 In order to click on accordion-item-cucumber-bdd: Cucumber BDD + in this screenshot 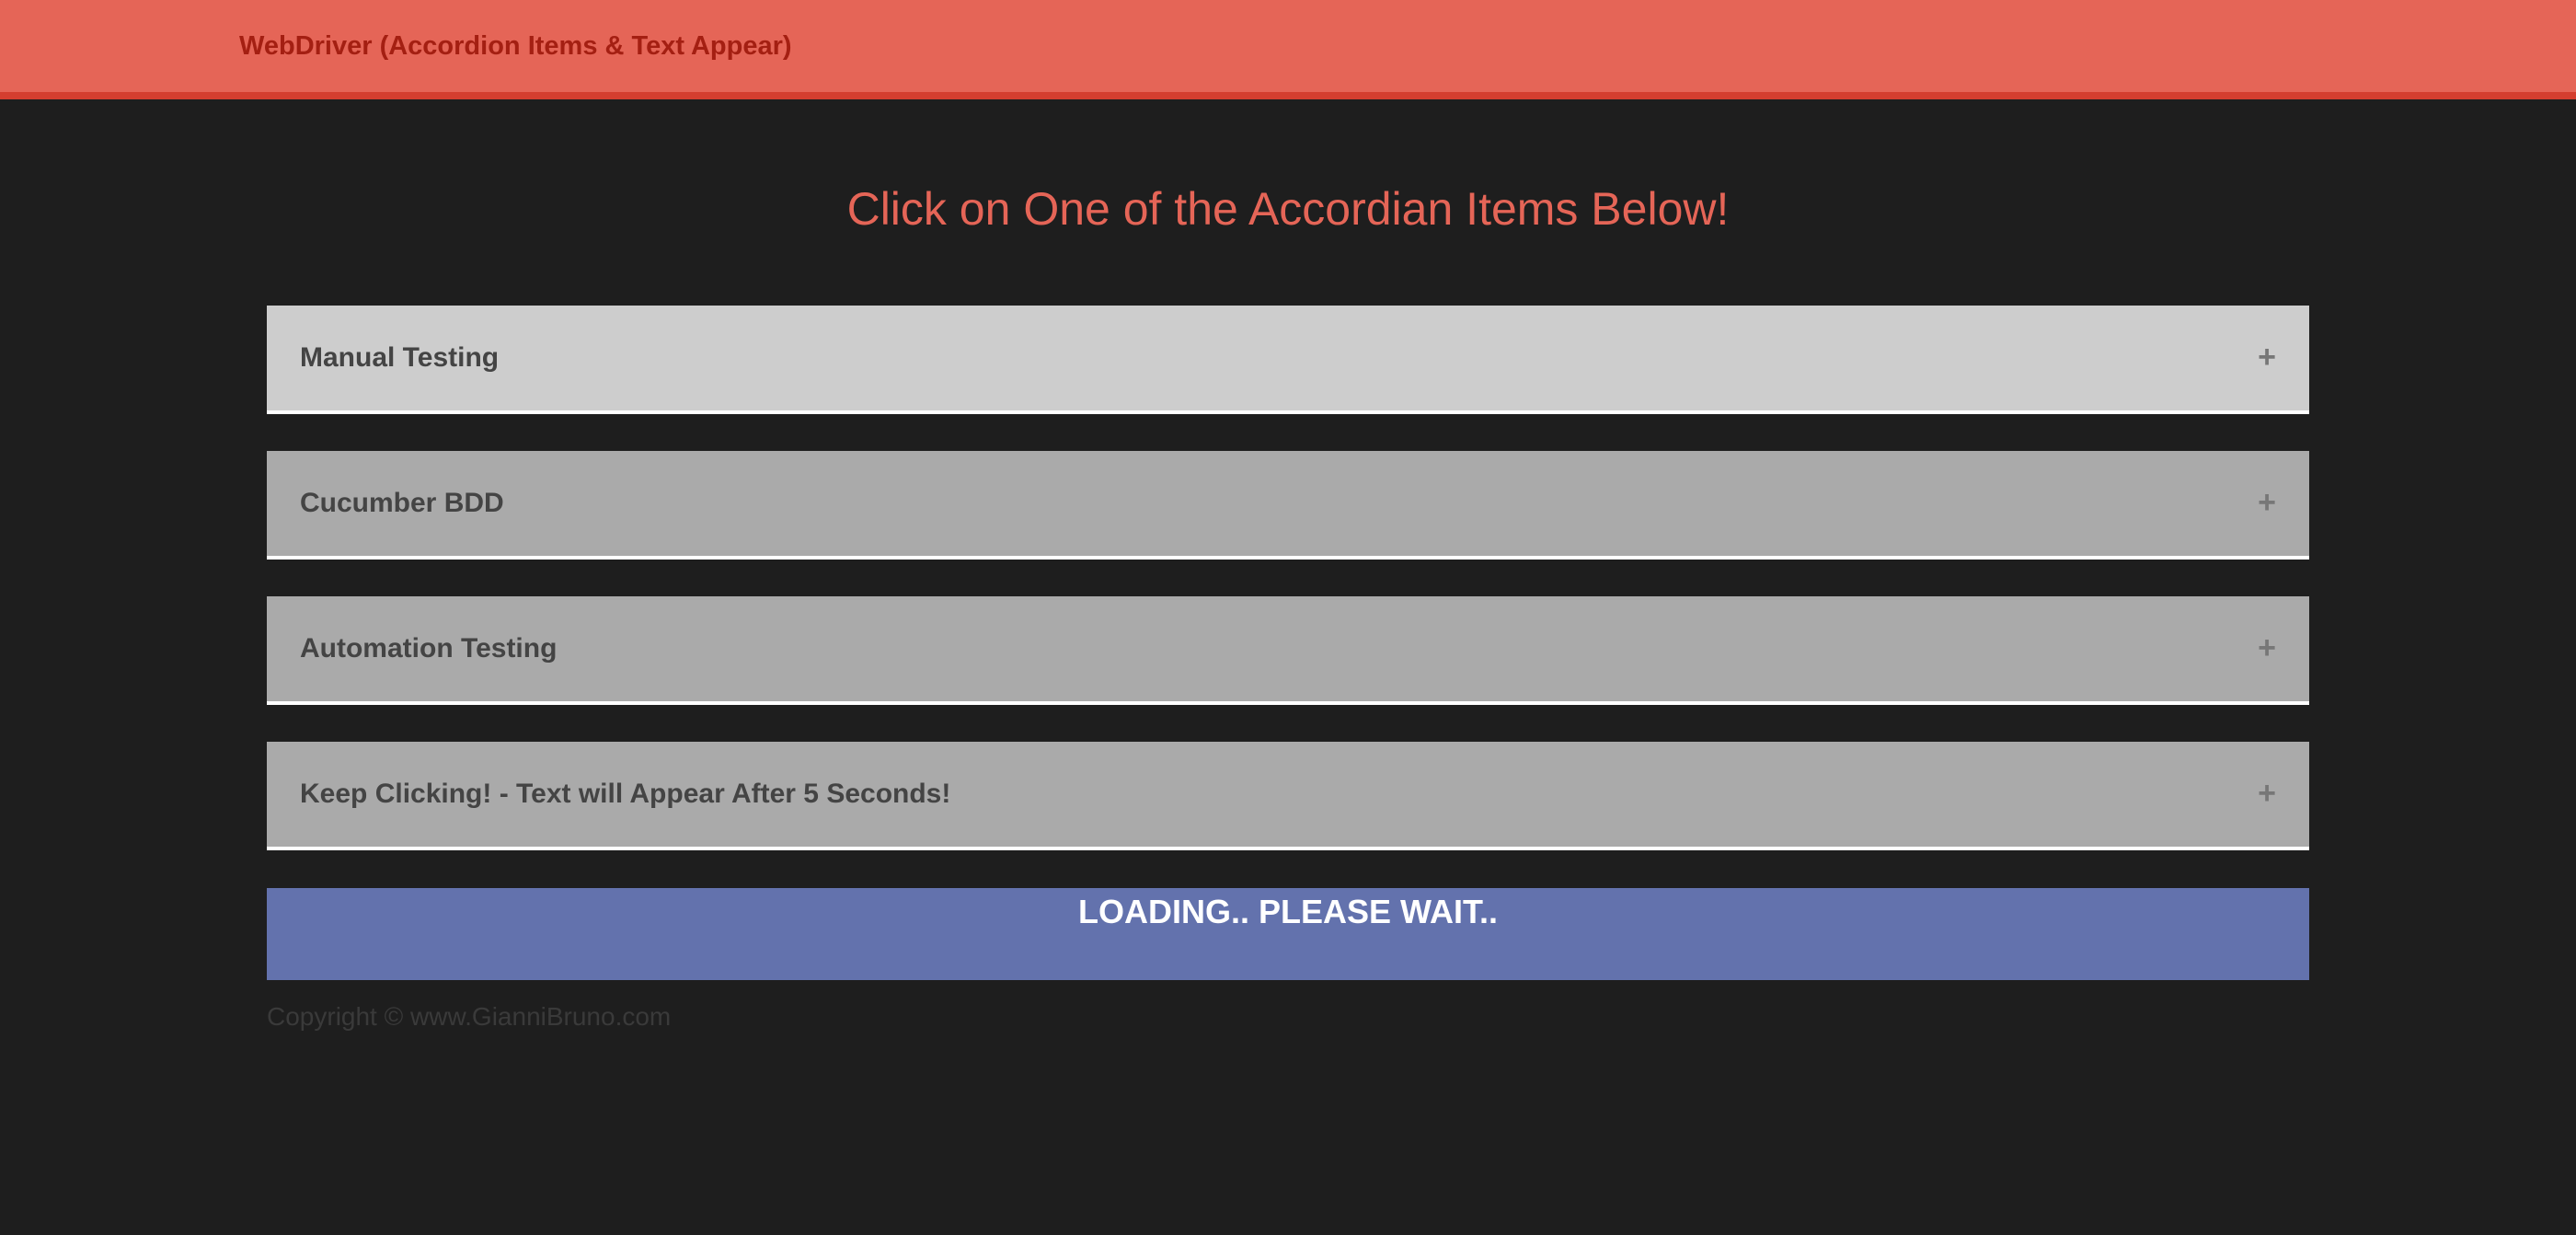, I will do `click(1288, 505)`.